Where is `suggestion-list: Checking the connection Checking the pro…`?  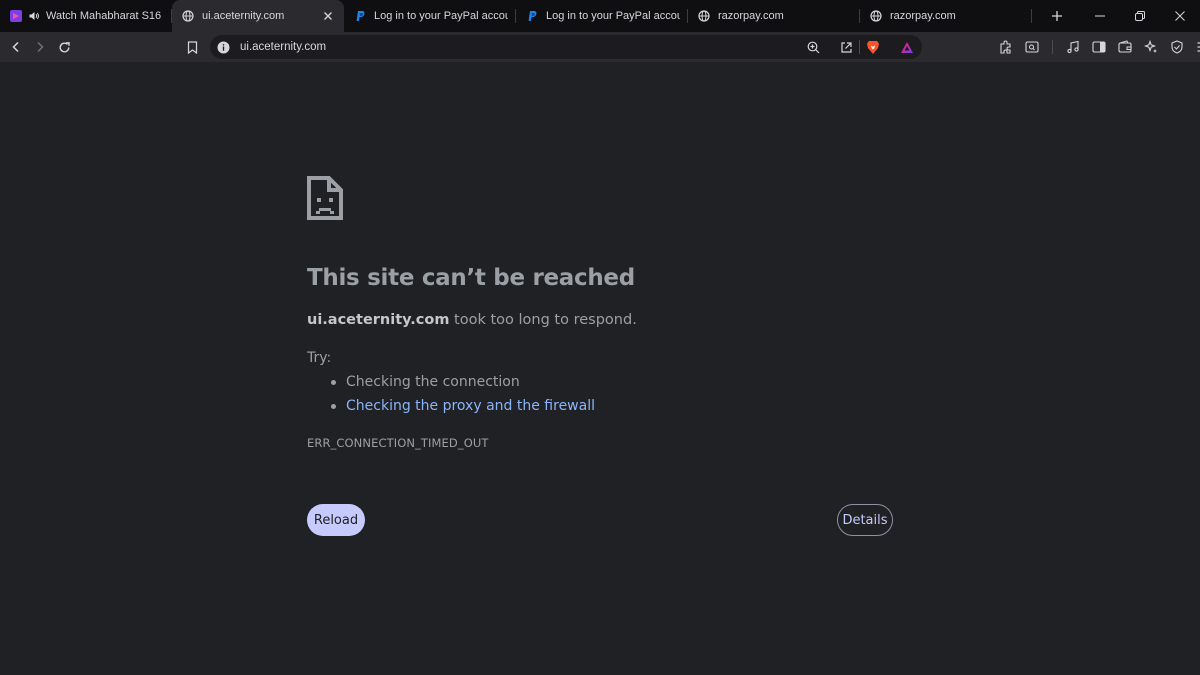
suggestion-list: Checking the connection Checking the pro… is located at coordinates (462, 398).